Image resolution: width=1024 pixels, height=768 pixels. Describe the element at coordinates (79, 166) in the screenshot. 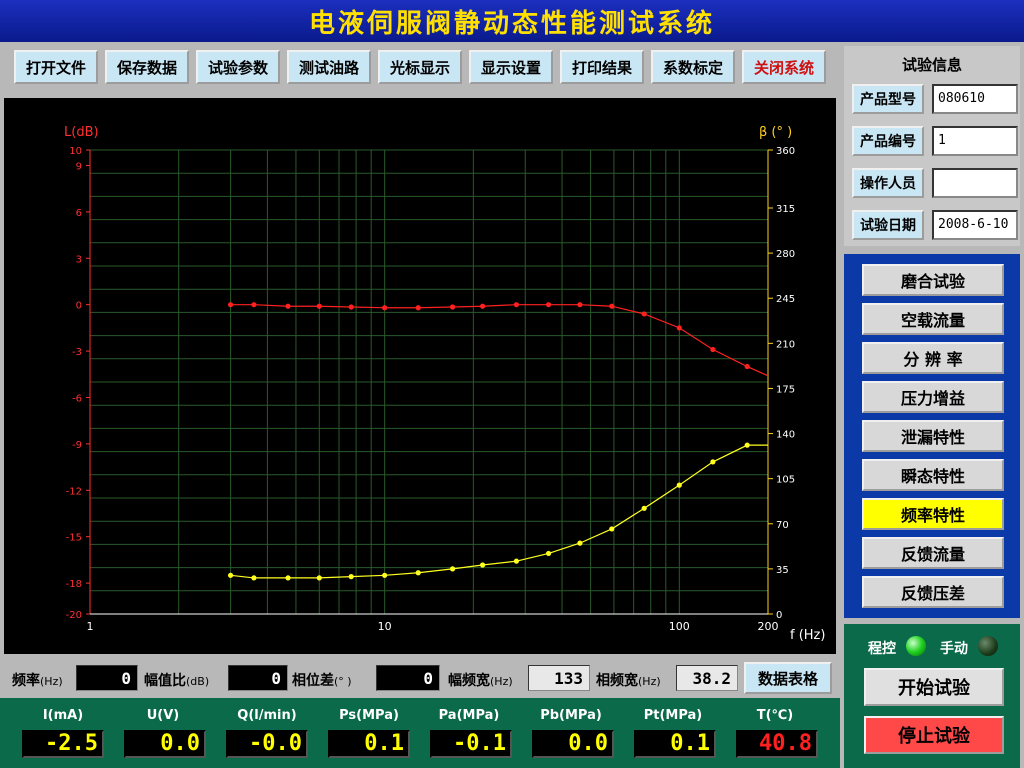

I see `y-left-tick-label: 9` at that location.